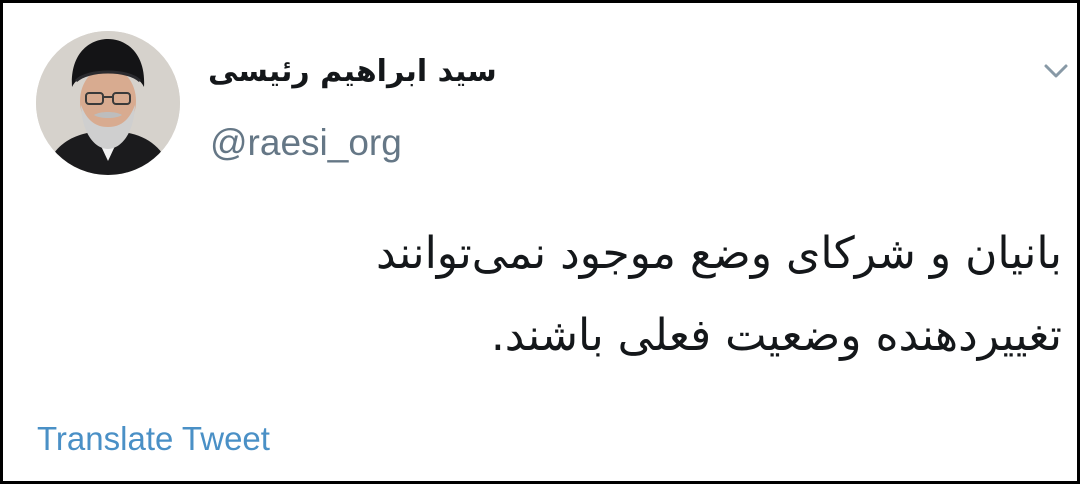 This screenshot has width=1080, height=484. What do you see at coordinates (153, 439) in the screenshot?
I see `translate-tweet-link: Translate Tweet` at bounding box center [153, 439].